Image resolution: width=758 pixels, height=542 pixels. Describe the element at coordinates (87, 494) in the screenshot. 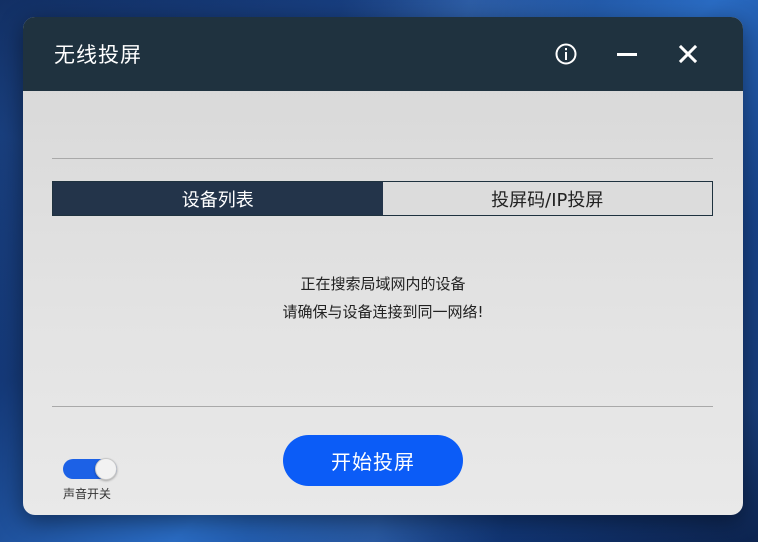

I see `sound-toggle-label: 声音开关` at that location.